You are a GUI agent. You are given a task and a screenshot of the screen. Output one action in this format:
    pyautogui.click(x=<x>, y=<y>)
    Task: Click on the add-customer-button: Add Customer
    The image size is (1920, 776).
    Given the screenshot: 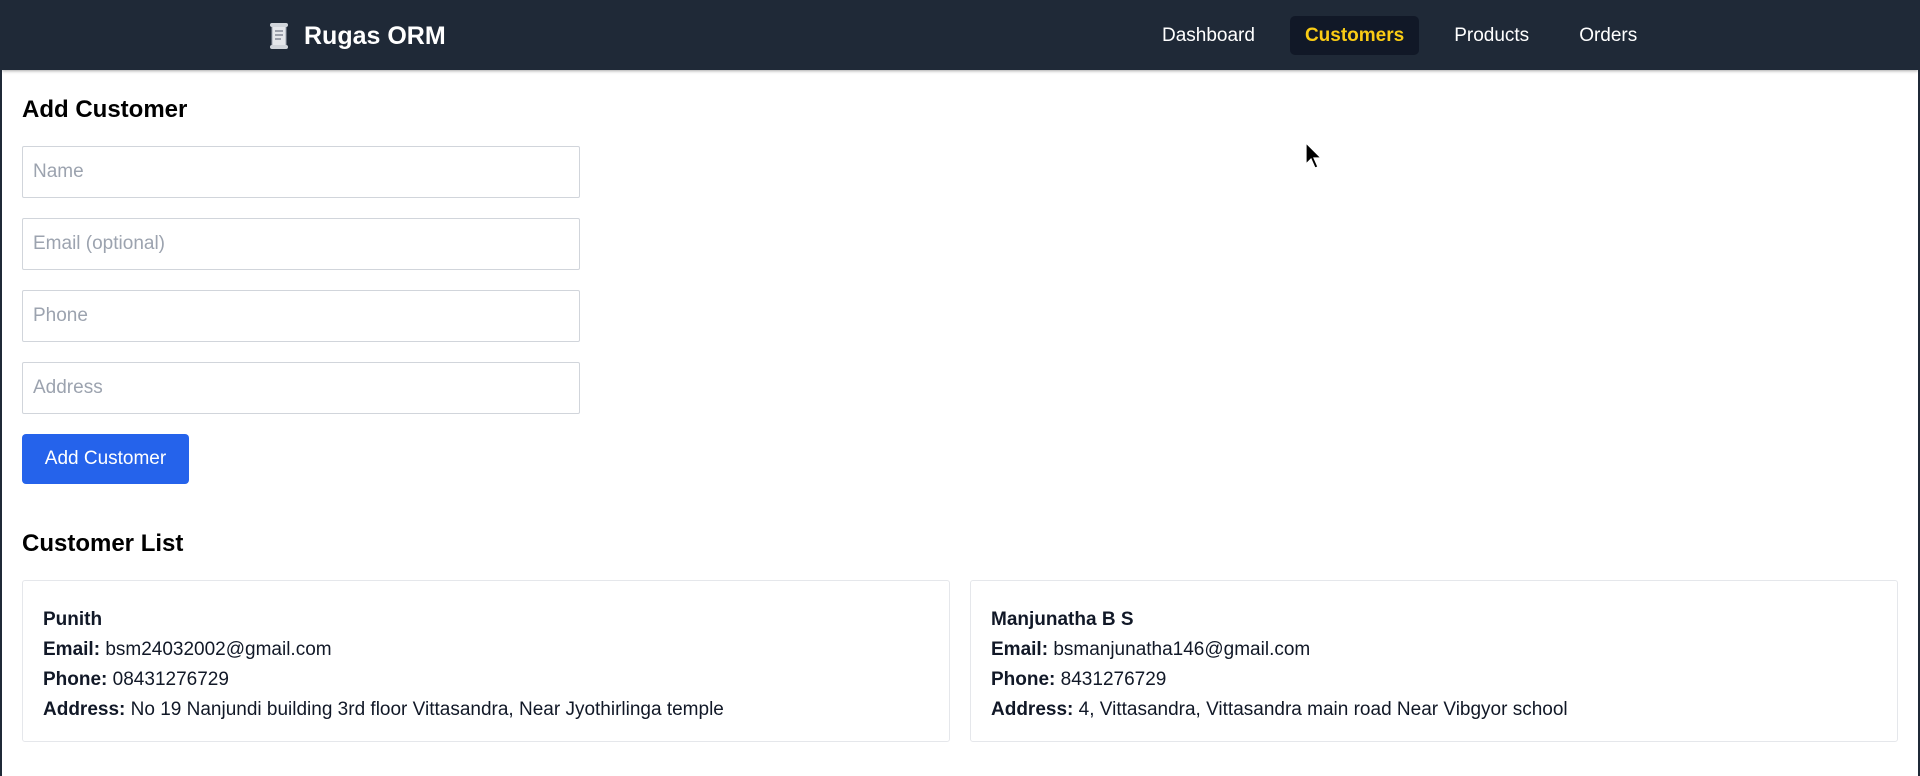 What is the action you would take?
    pyautogui.click(x=105, y=459)
    